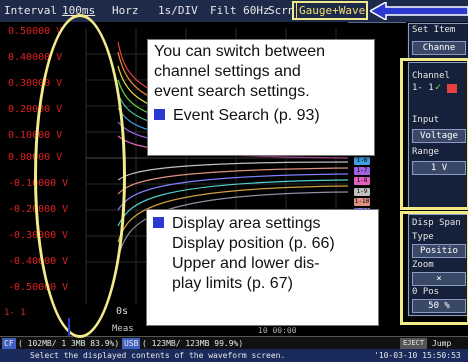 The image size is (468, 362). What do you see at coordinates (35, 31) in the screenshot?
I see `axis-label: 0.50000 V` at bounding box center [35, 31].